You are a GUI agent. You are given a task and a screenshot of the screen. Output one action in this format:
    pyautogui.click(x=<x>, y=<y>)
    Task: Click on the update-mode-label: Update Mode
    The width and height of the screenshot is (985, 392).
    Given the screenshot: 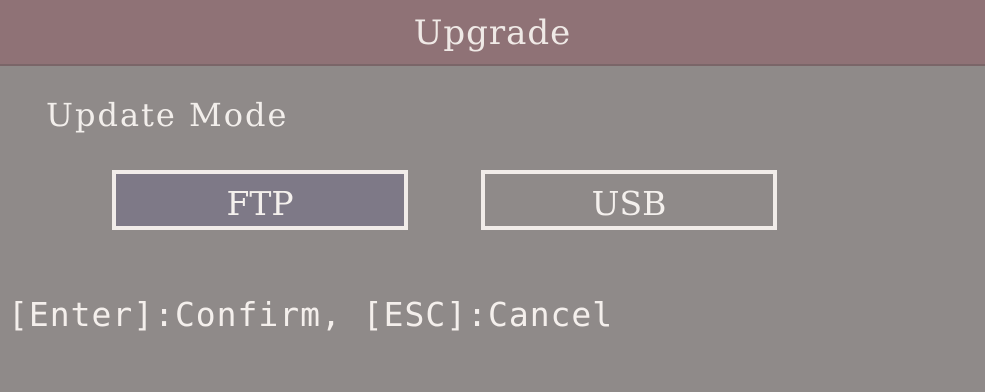 What is the action you would take?
    pyautogui.click(x=167, y=115)
    